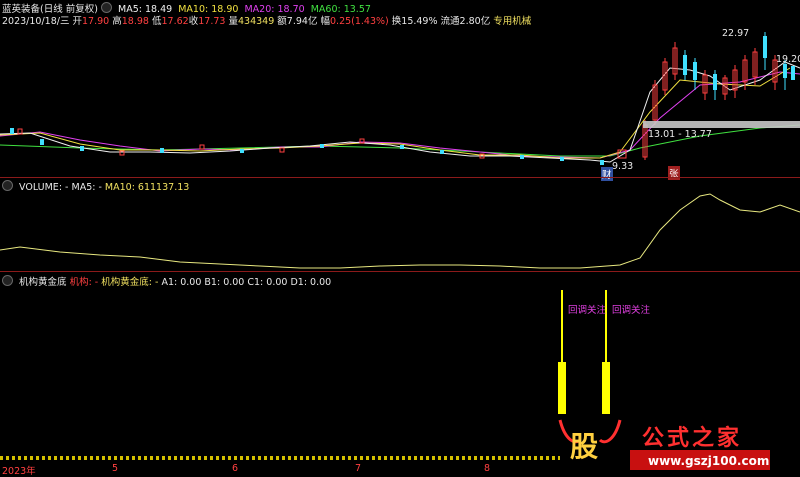 The height and width of the screenshot is (477, 800). What do you see at coordinates (736, 33) in the screenshot?
I see `peak-price-label: 22.97` at bounding box center [736, 33].